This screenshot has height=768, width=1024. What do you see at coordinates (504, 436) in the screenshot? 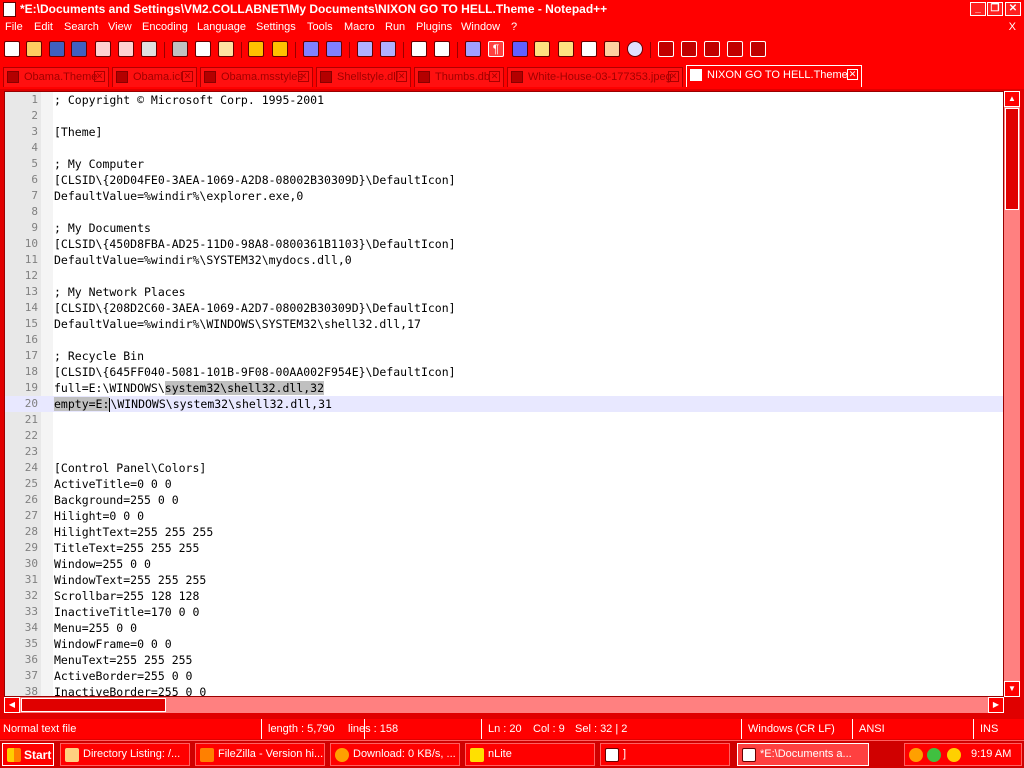
I see `editor-line: 22` at bounding box center [504, 436].